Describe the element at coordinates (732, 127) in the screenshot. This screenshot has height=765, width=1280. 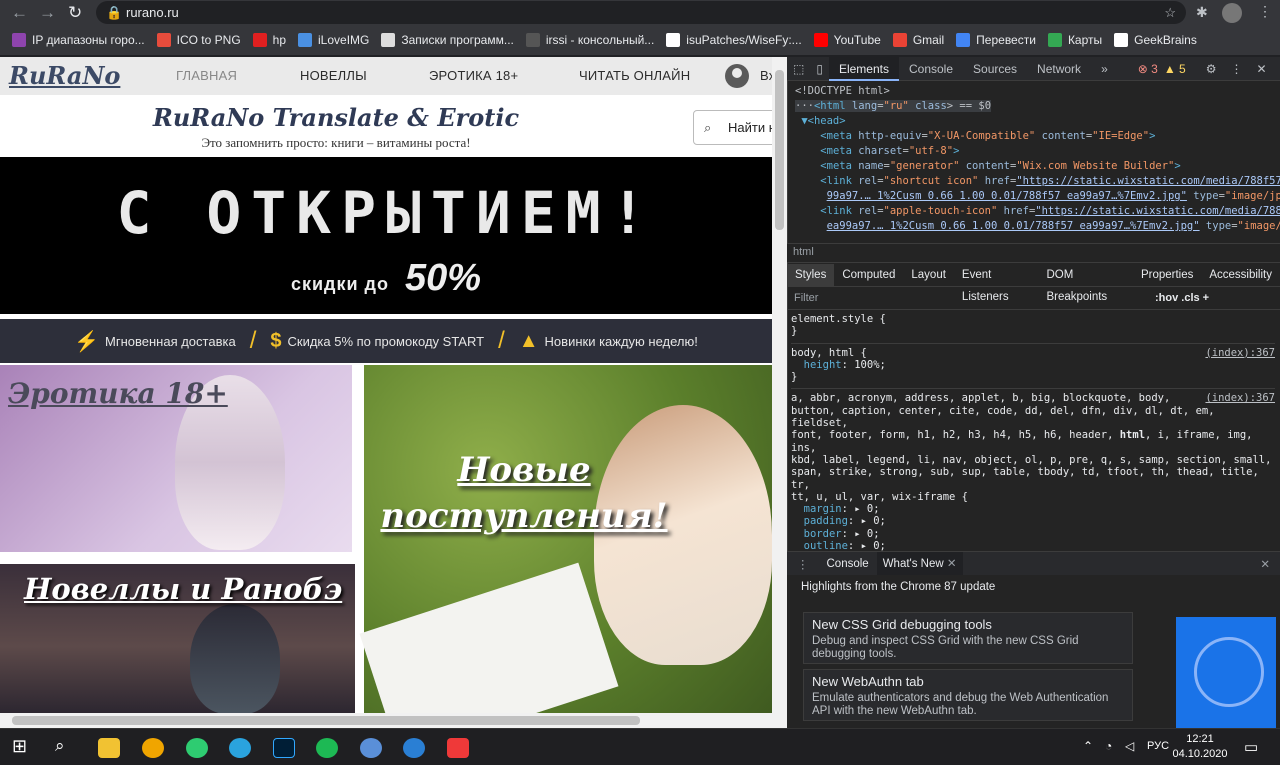
I see `site-search-input: ⌕ Найти н` at that location.